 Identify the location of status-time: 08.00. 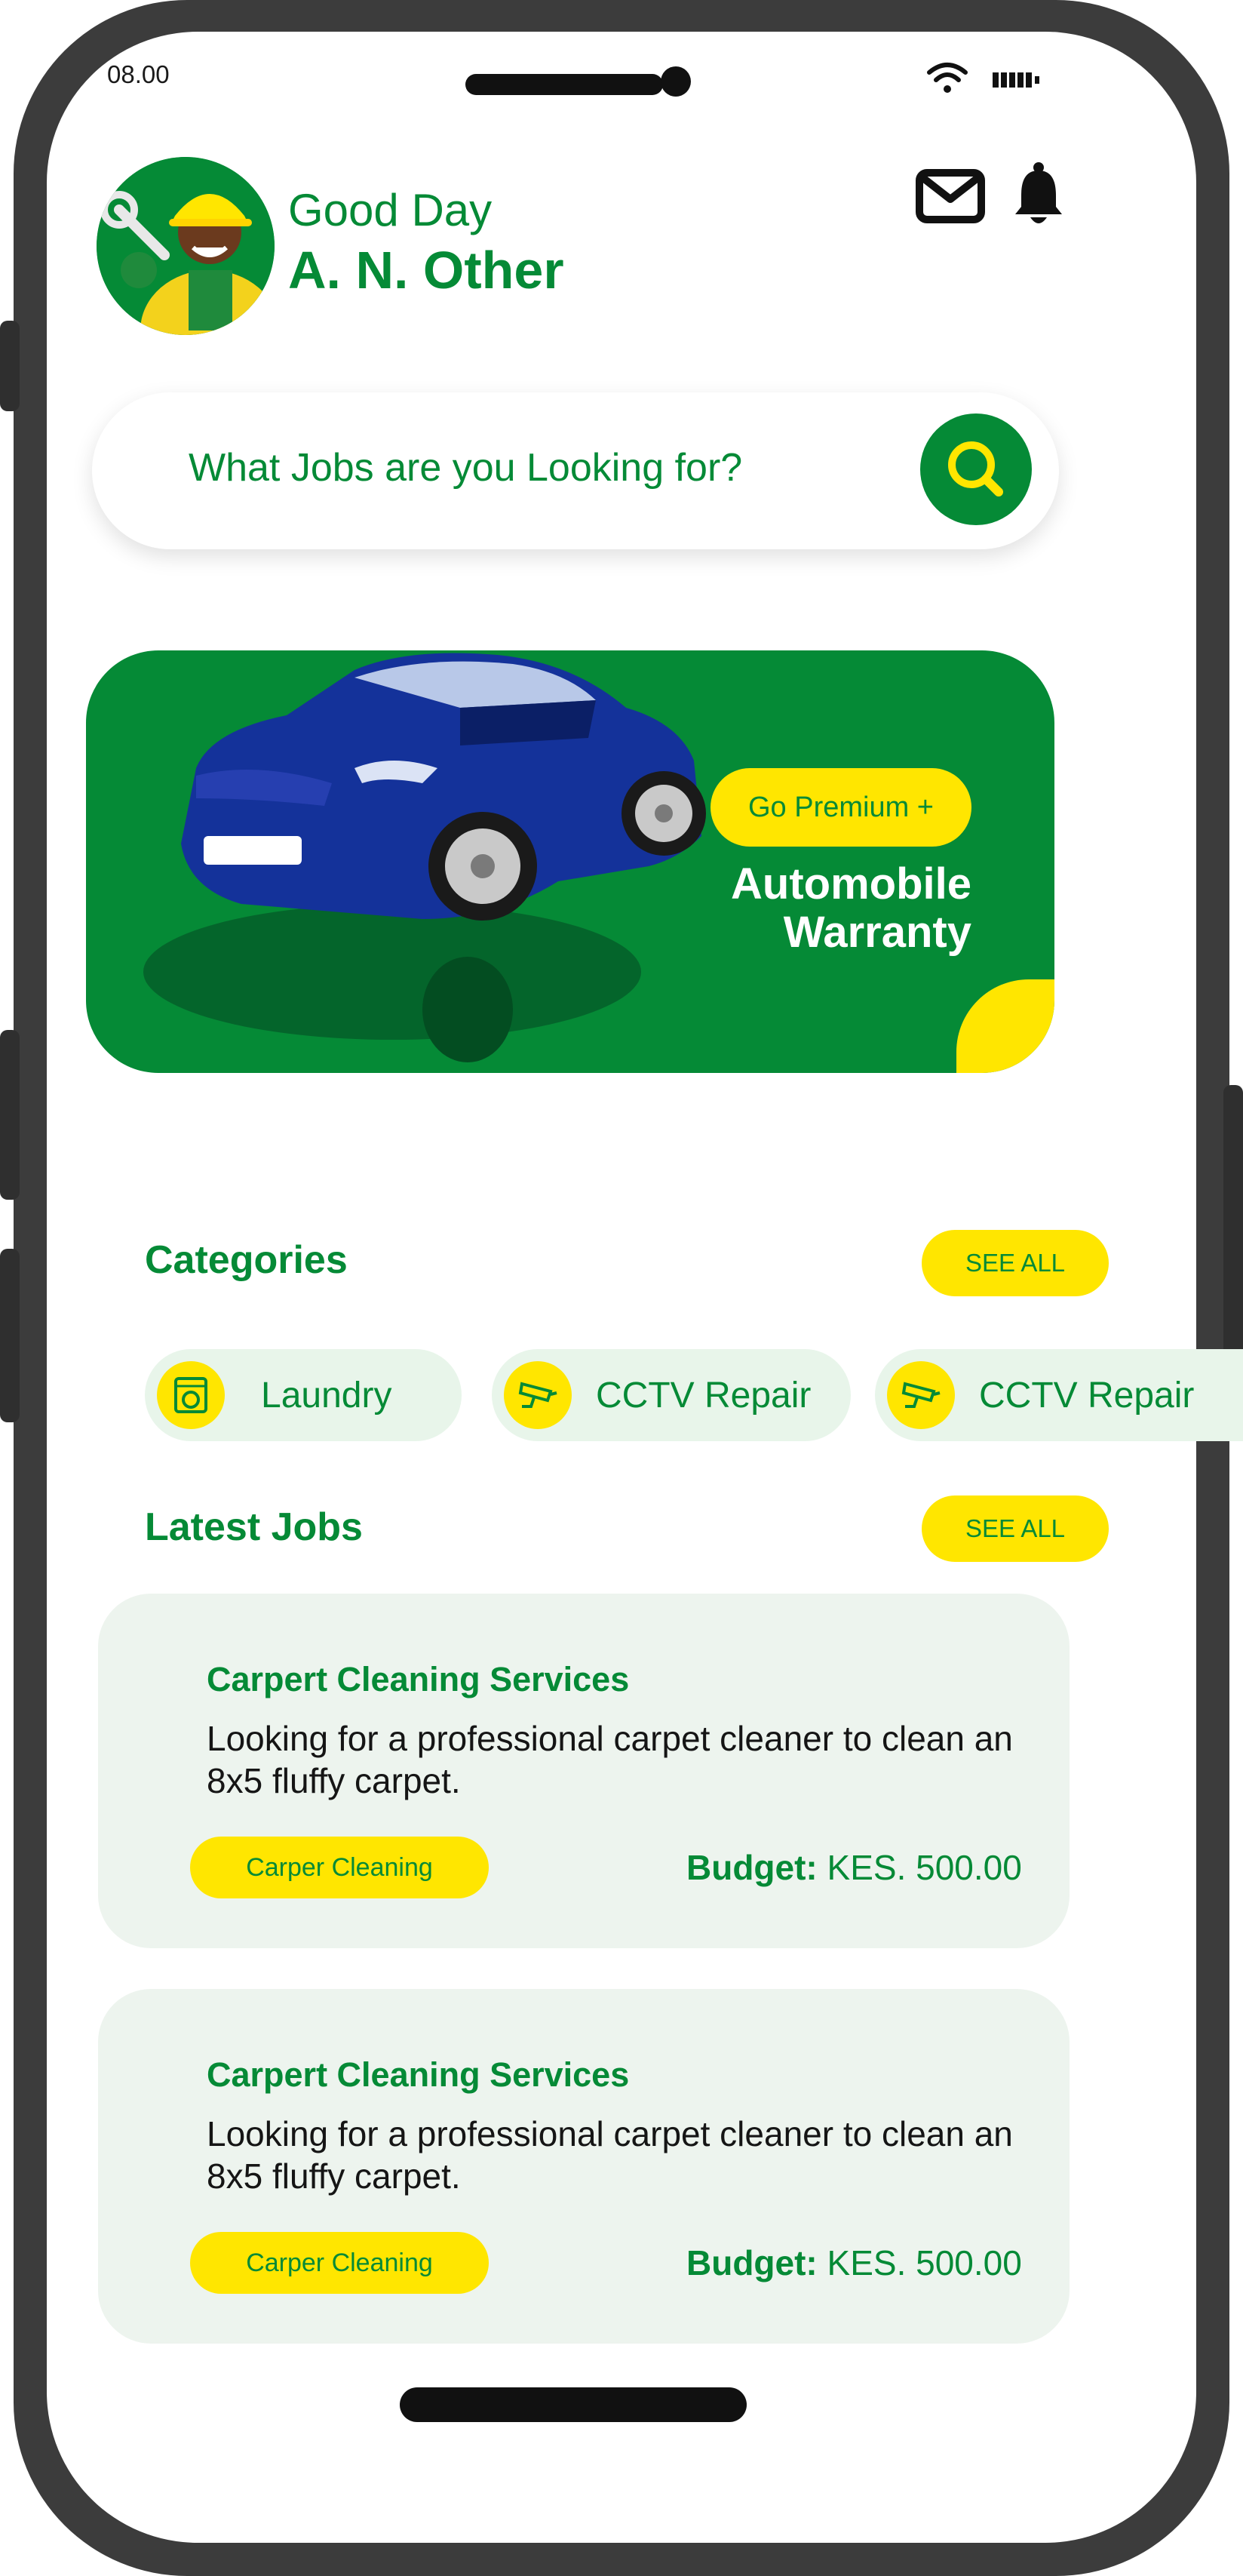
(138, 74).